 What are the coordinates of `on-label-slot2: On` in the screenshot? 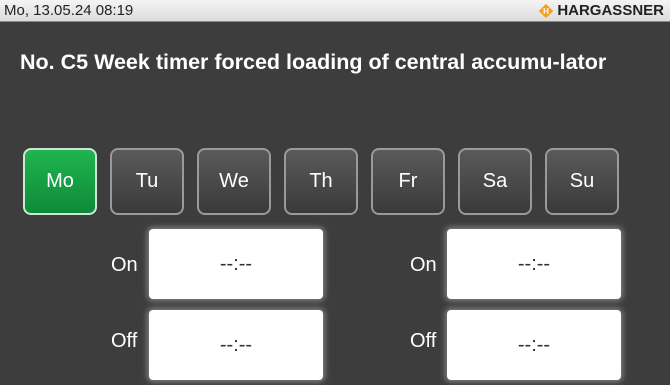 It's located at (423, 265).